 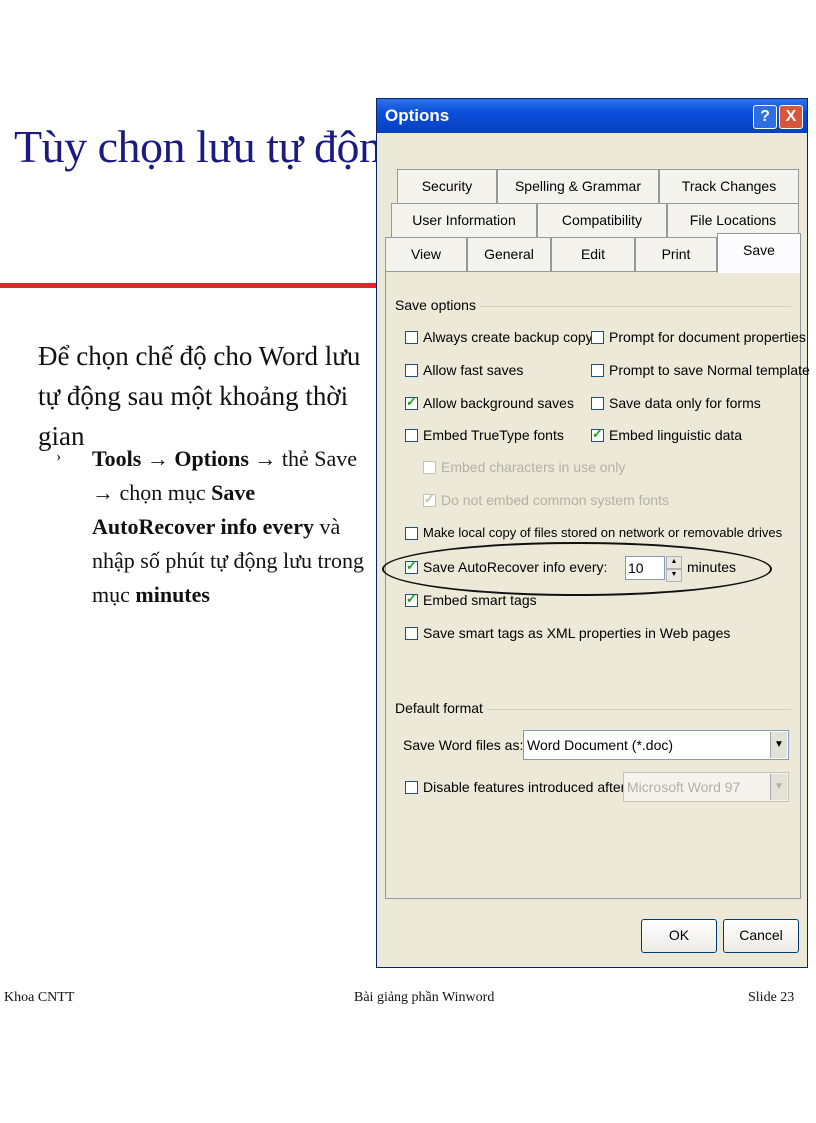 What do you see at coordinates (463, 745) in the screenshot?
I see `save-word-as-label: Save Word files as:` at bounding box center [463, 745].